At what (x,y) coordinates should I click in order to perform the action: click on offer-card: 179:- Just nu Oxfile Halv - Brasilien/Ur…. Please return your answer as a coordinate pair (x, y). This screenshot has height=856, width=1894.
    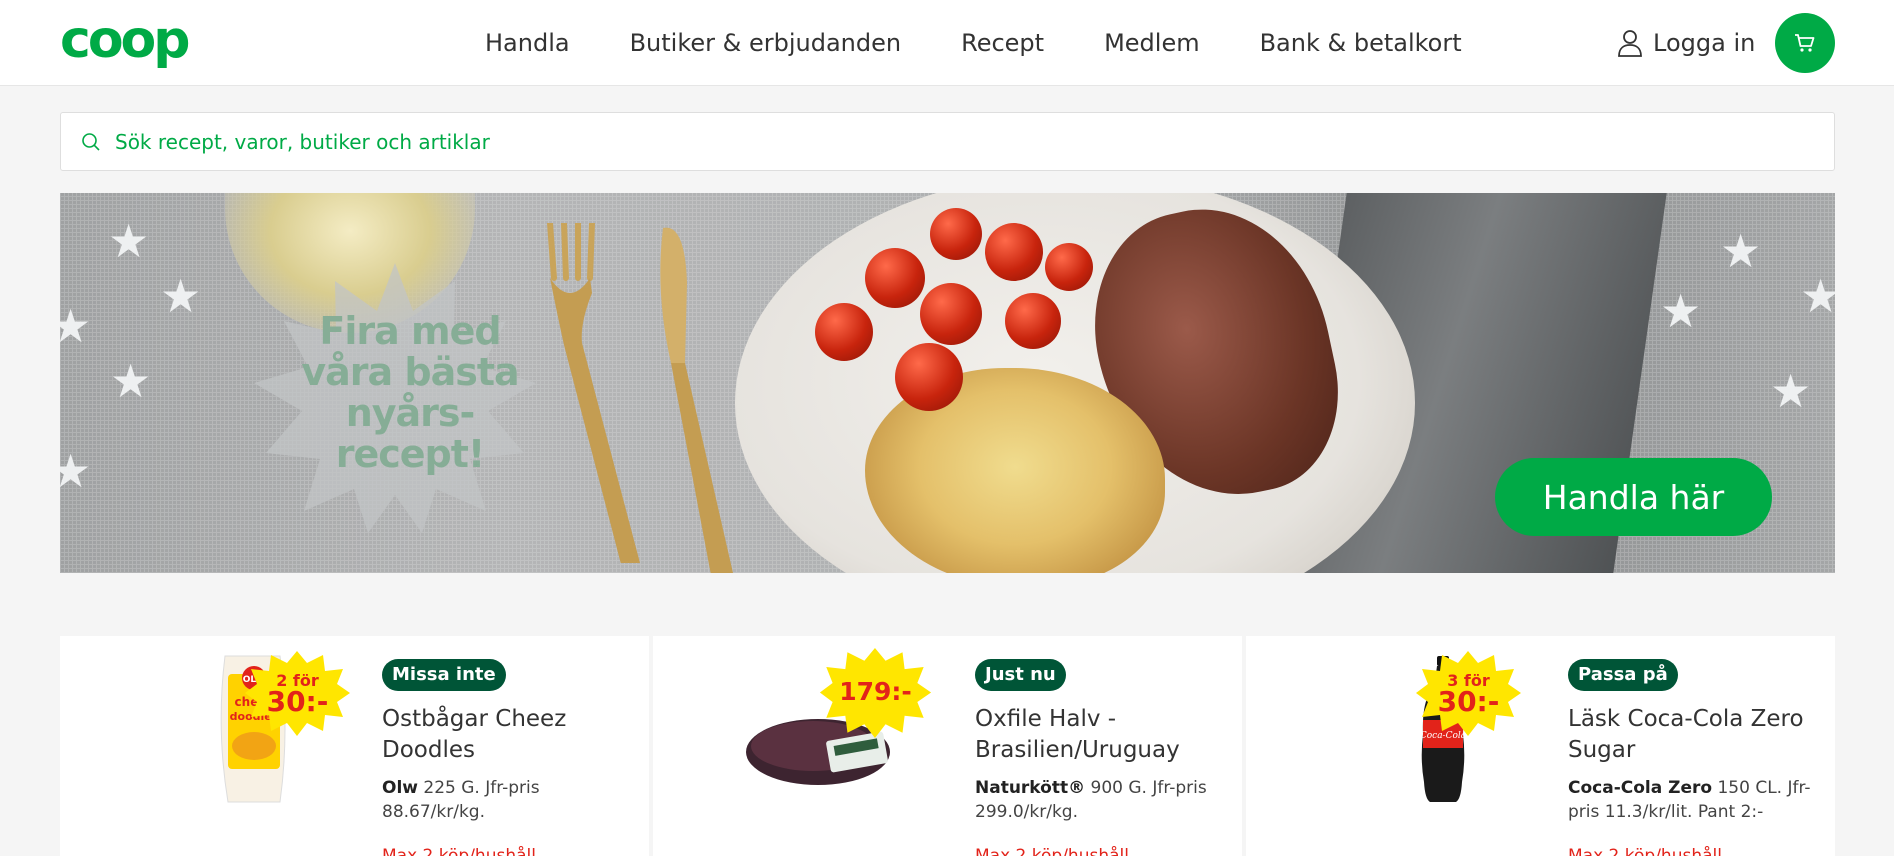
    Looking at the image, I should click on (947, 746).